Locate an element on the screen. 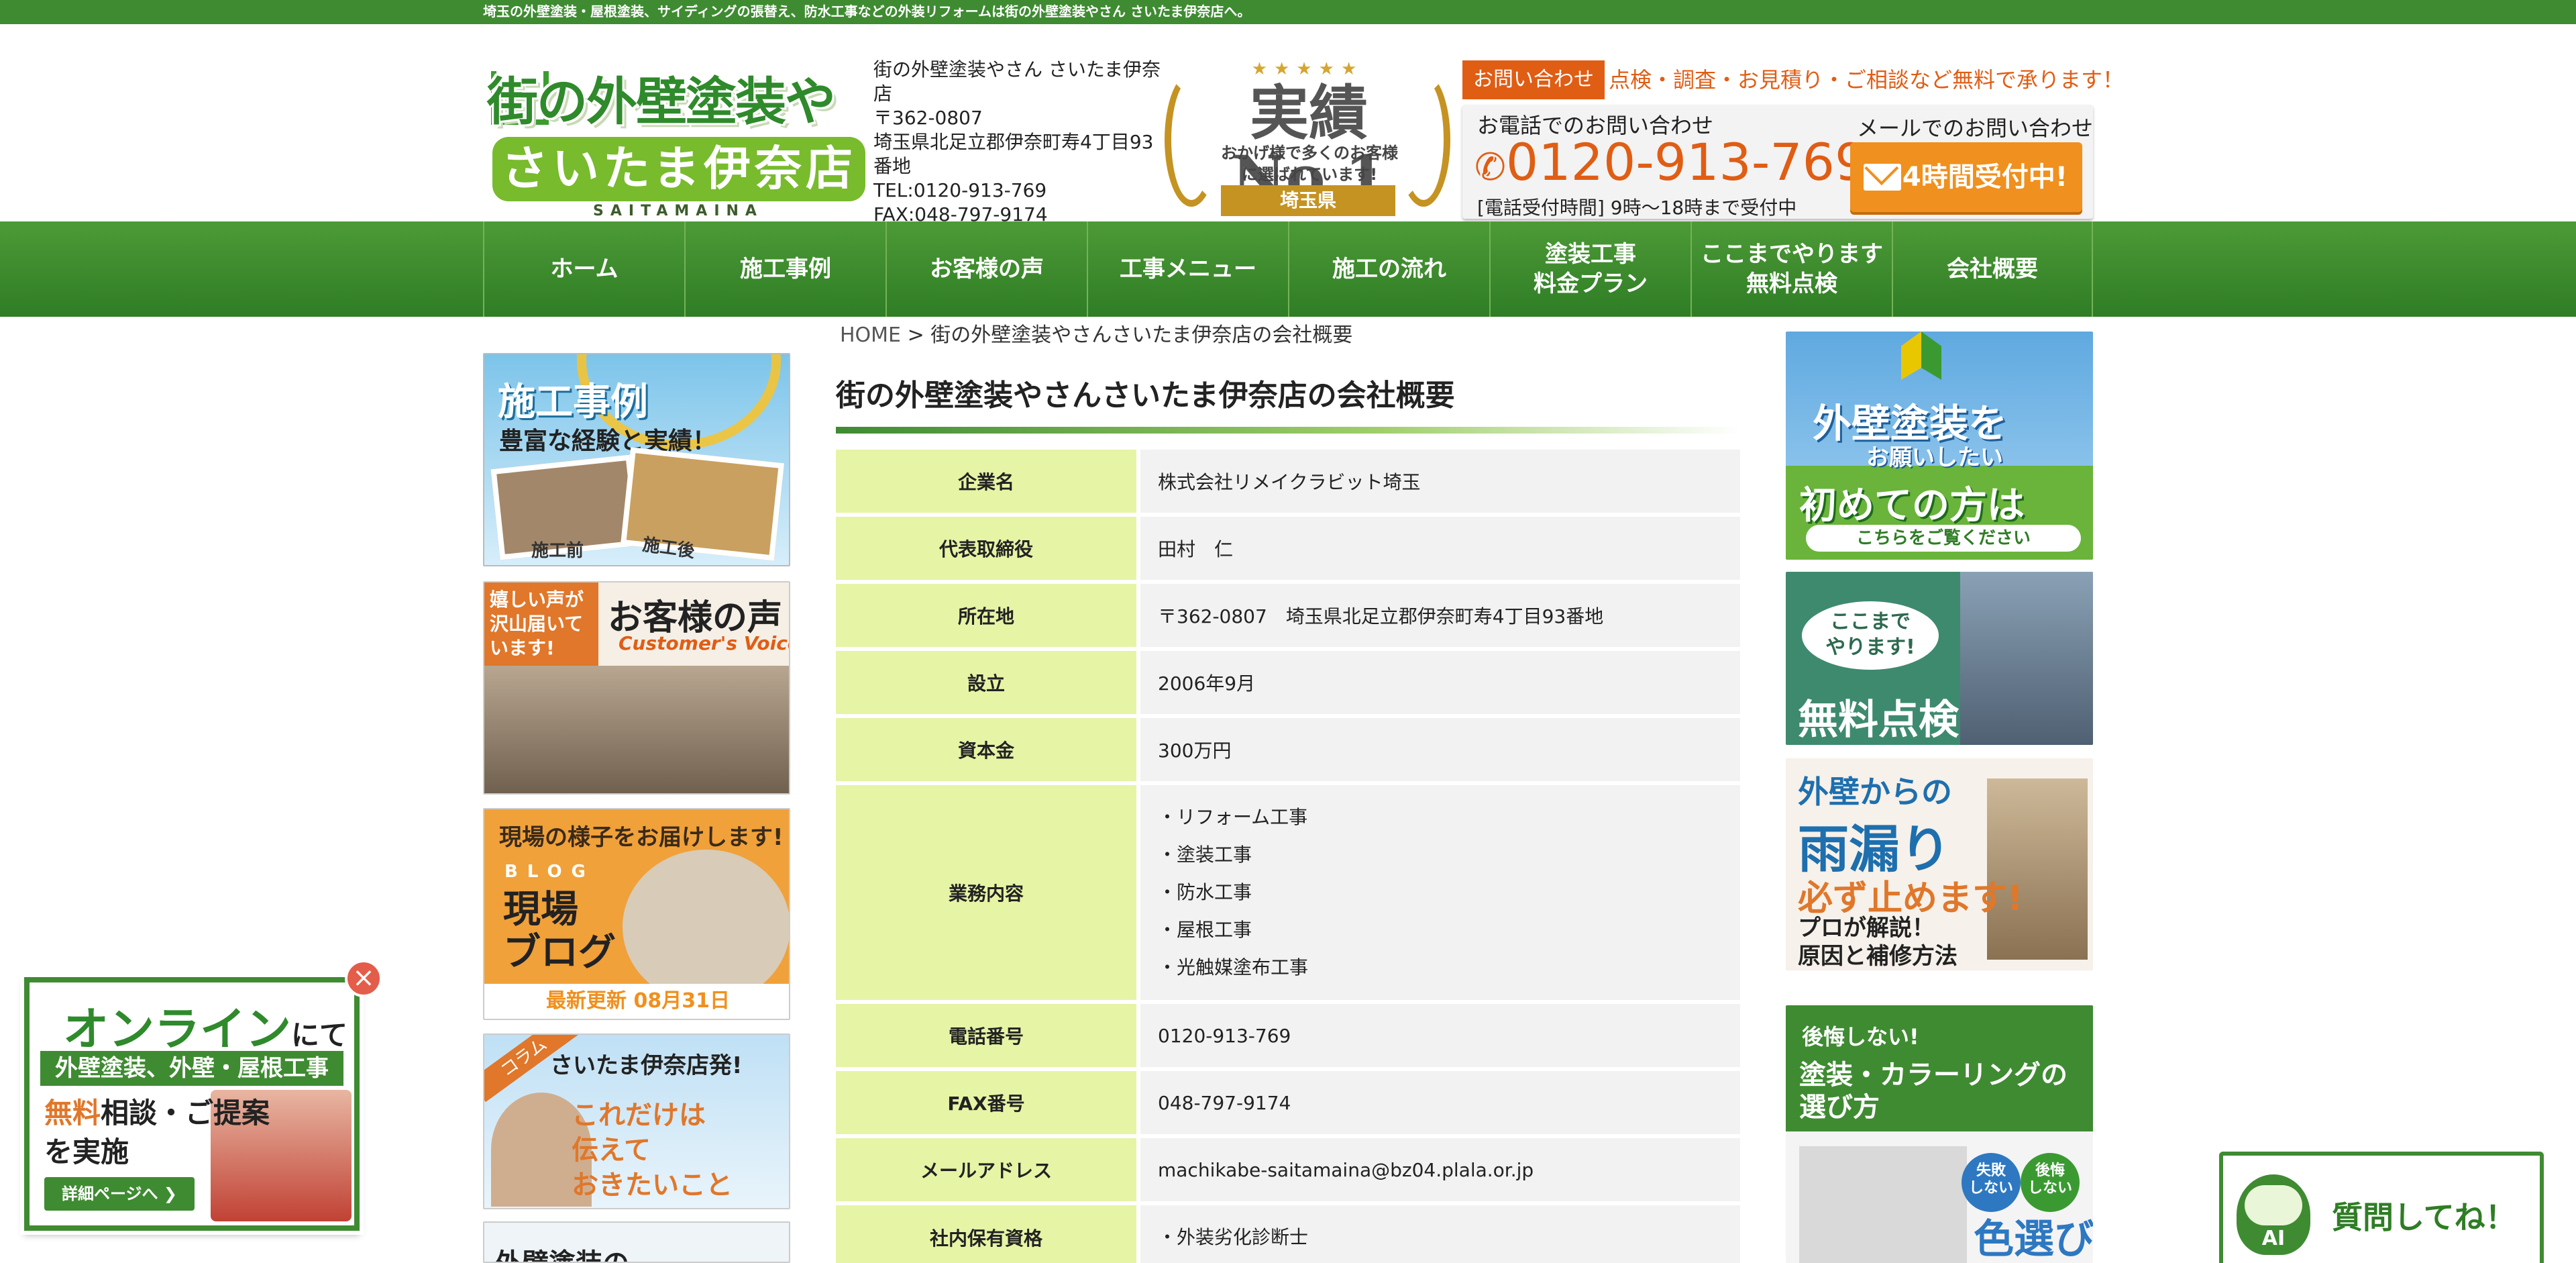  nav-menu: 工事メニュー is located at coordinates (1187, 269).